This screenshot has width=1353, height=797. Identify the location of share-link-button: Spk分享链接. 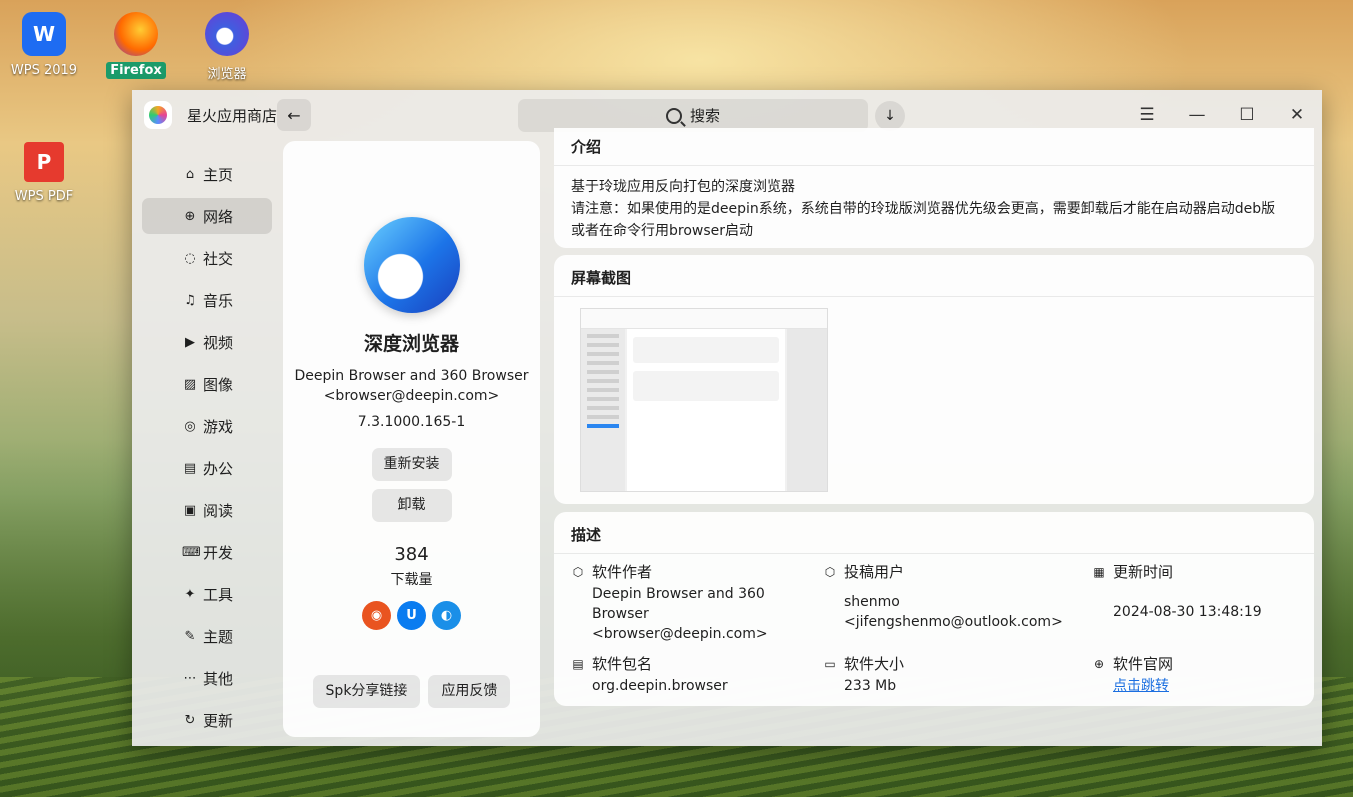
(366, 691).